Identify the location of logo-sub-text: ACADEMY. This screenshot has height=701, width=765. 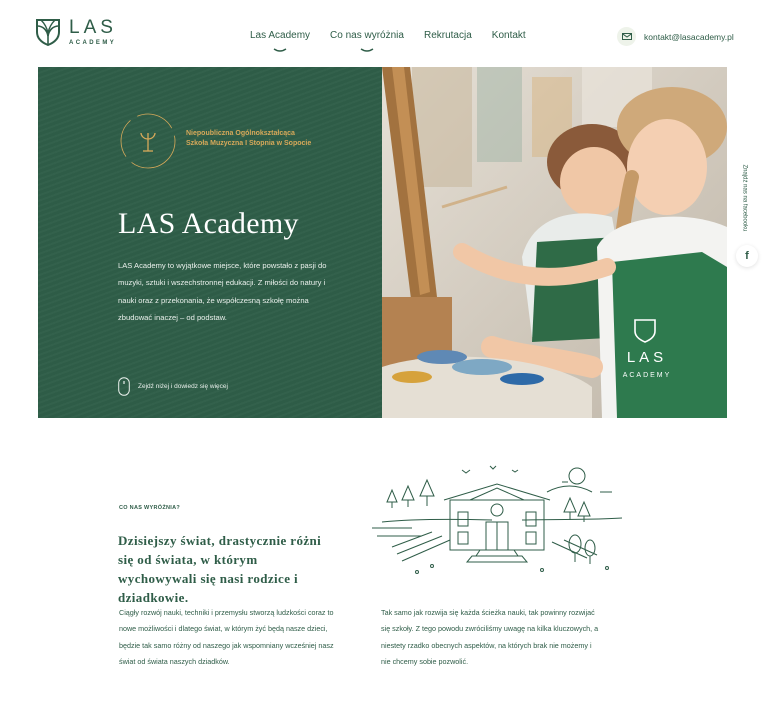
(93, 43).